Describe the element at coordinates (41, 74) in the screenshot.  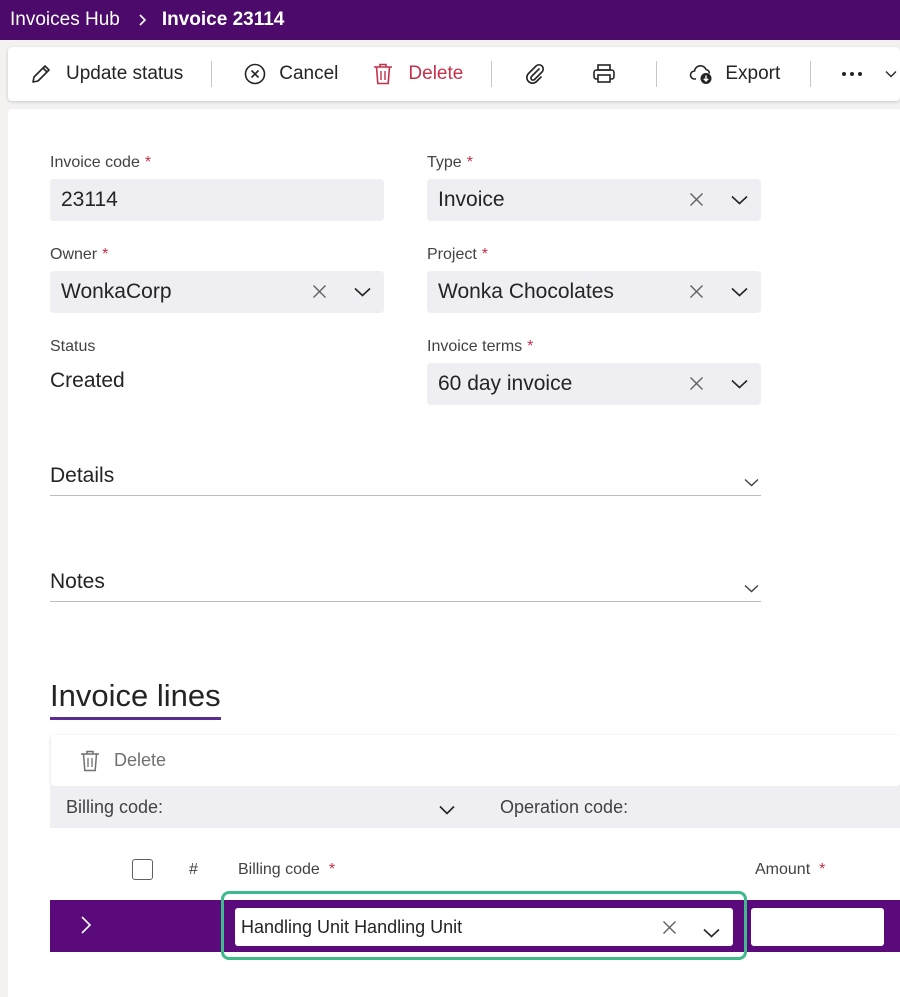
I see `pencil-icon` at that location.